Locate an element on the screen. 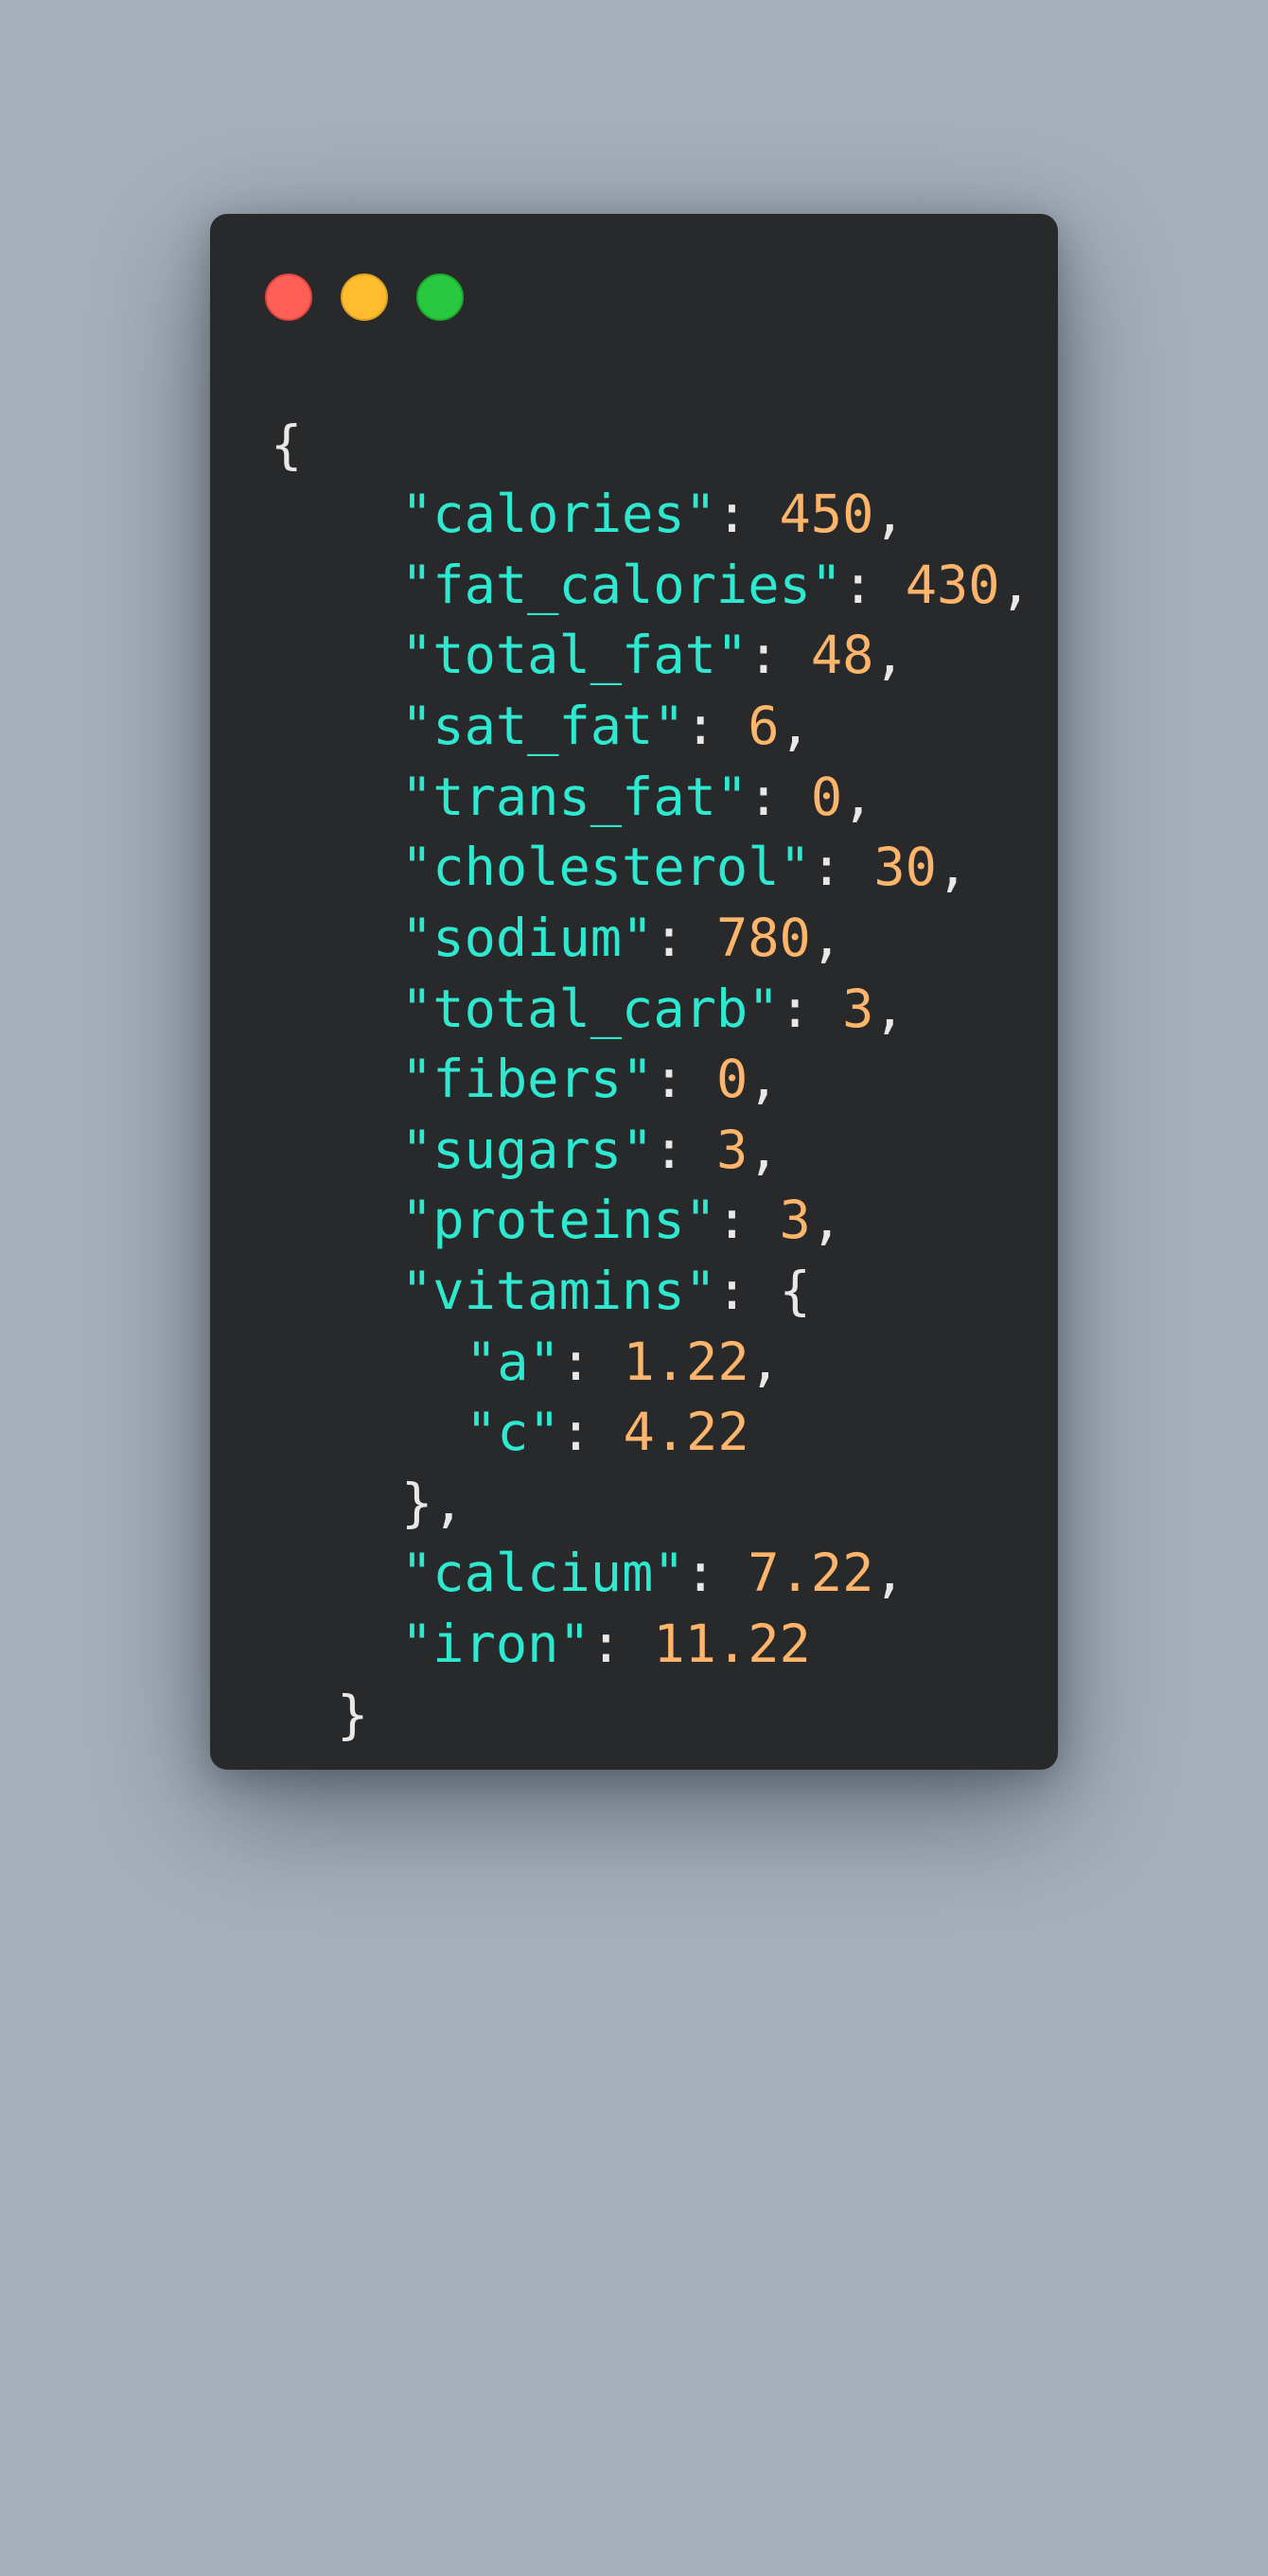  json-key: "trans_fat" is located at coordinates (574, 798).